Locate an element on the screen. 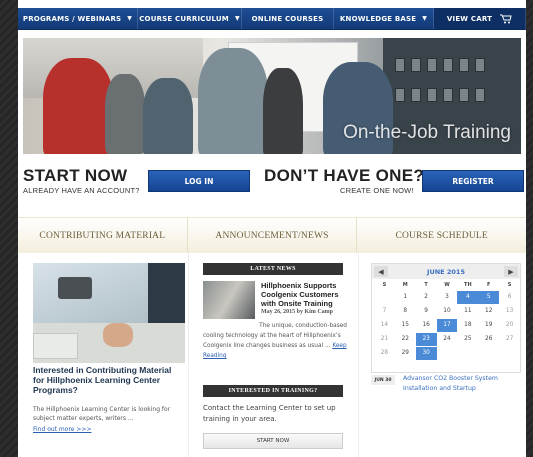 The width and height of the screenshot is (533, 457). arrow-right-icon: ▶ is located at coordinates (511, 271).